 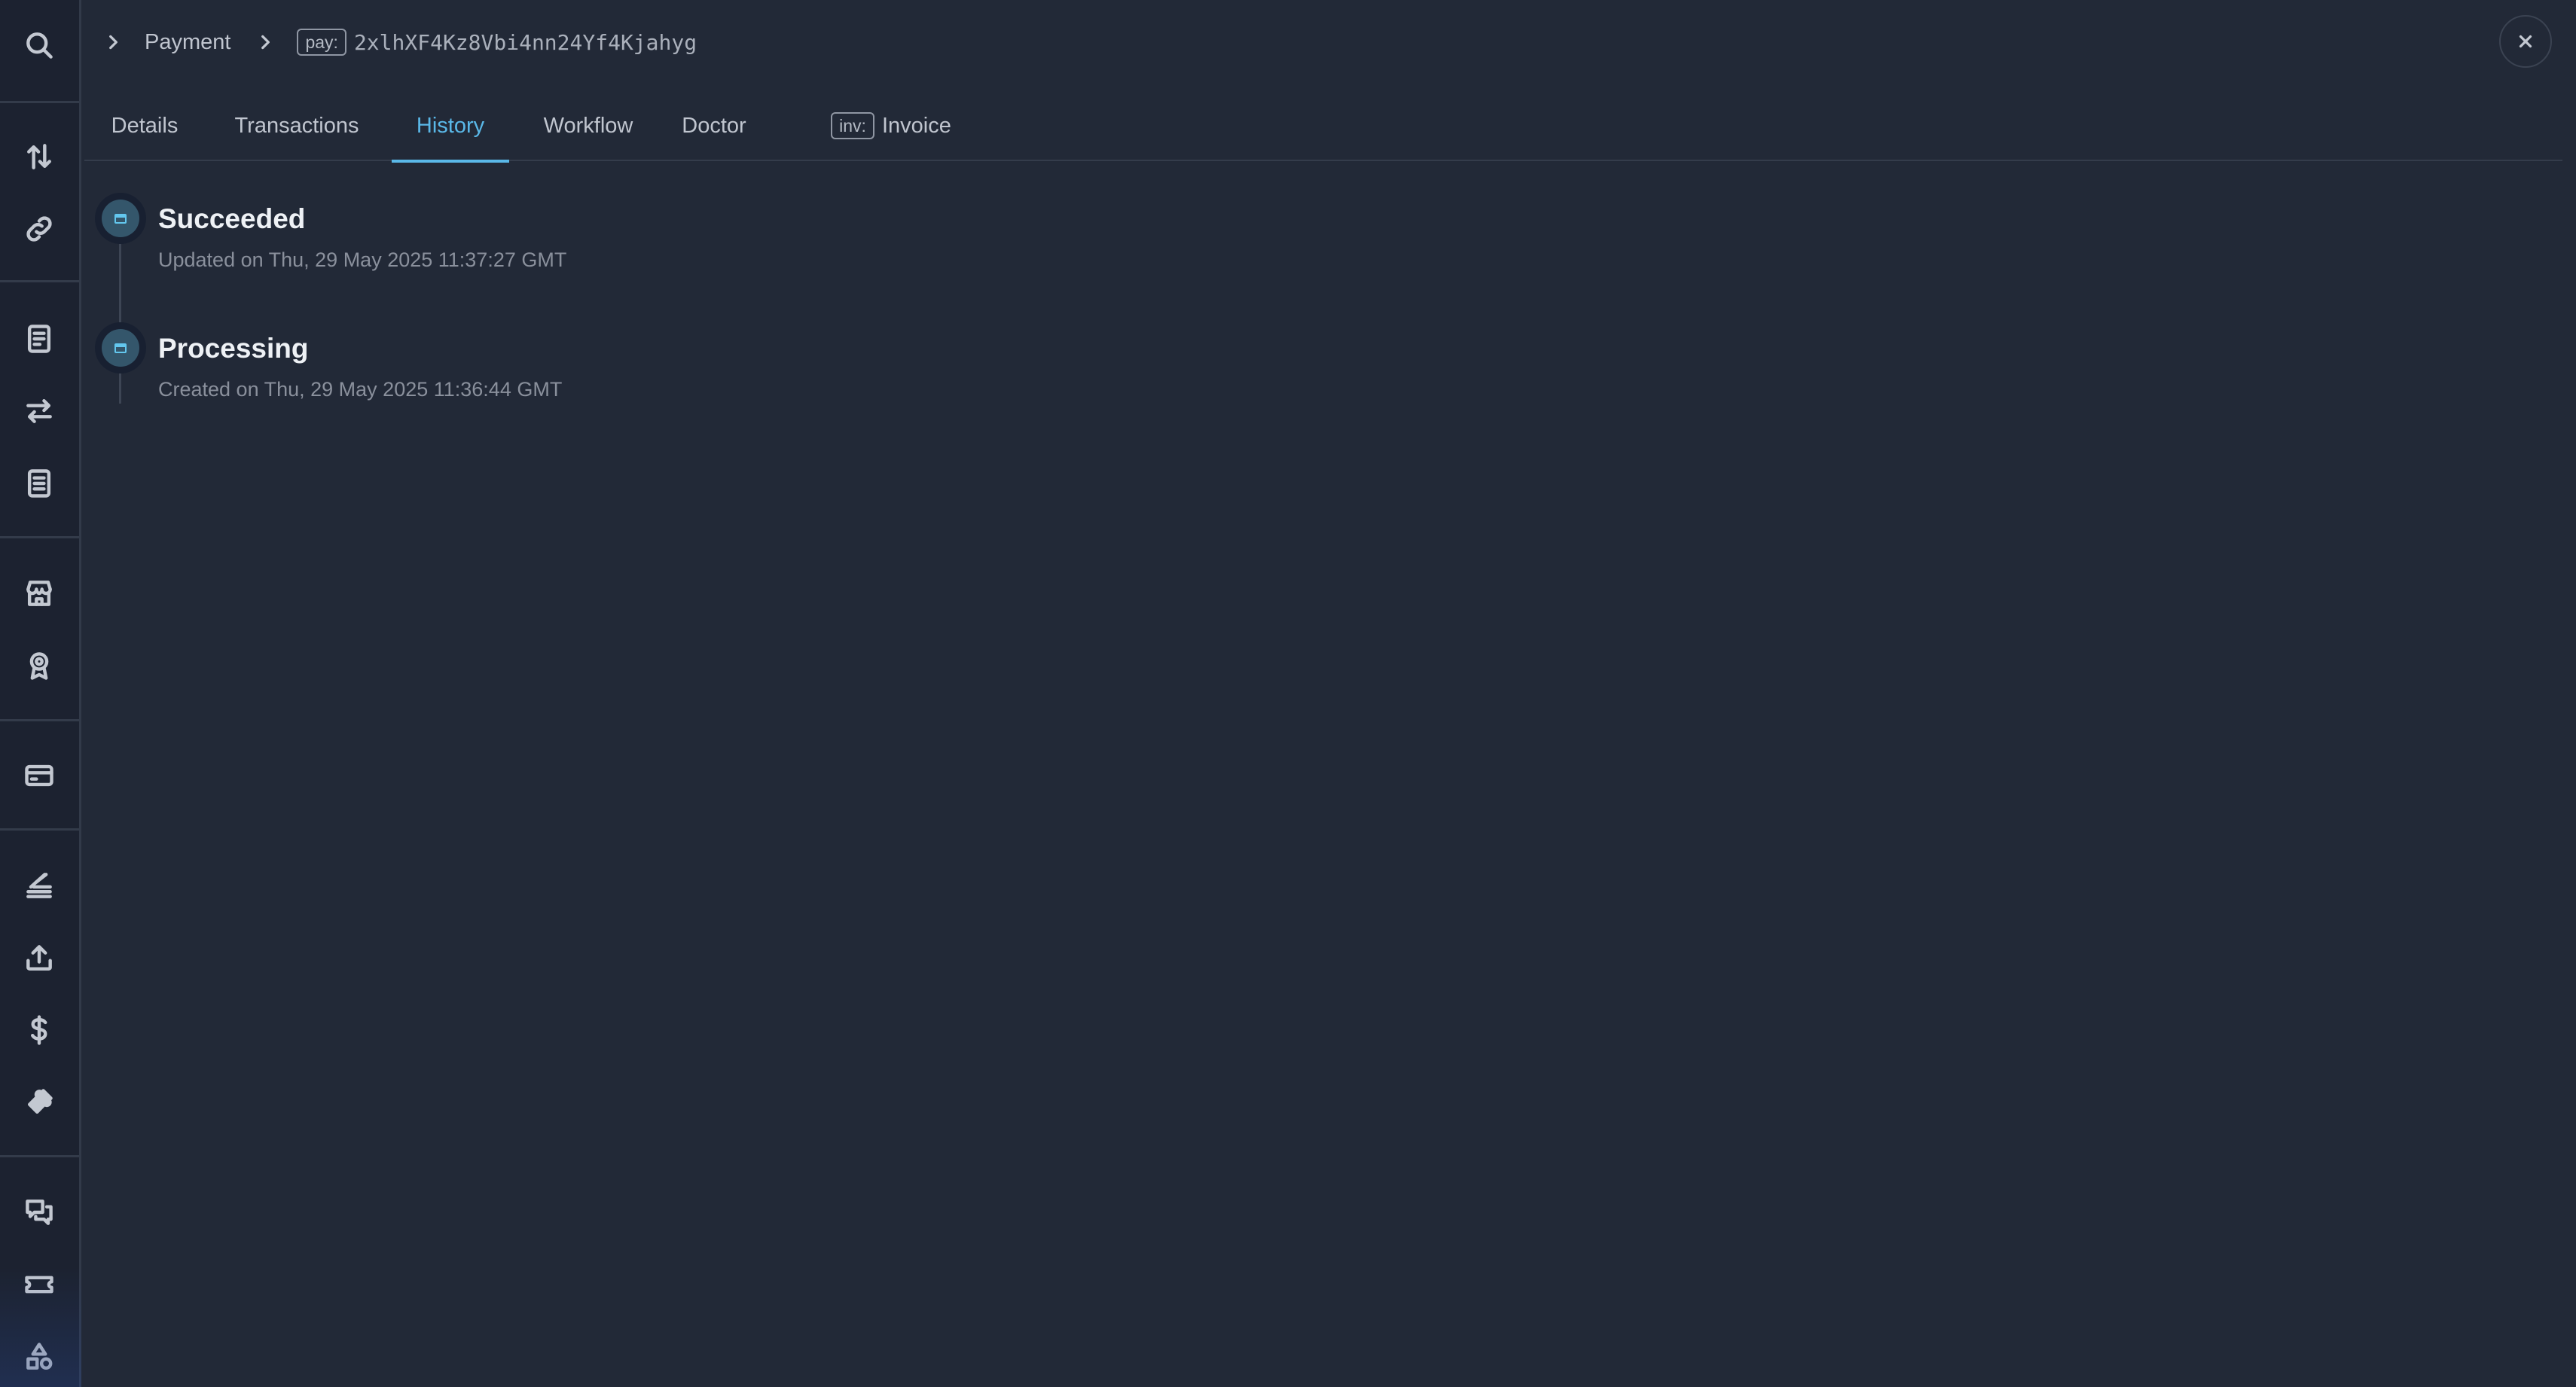 What do you see at coordinates (232, 219) in the screenshot?
I see `timeline-status: Succeeded` at bounding box center [232, 219].